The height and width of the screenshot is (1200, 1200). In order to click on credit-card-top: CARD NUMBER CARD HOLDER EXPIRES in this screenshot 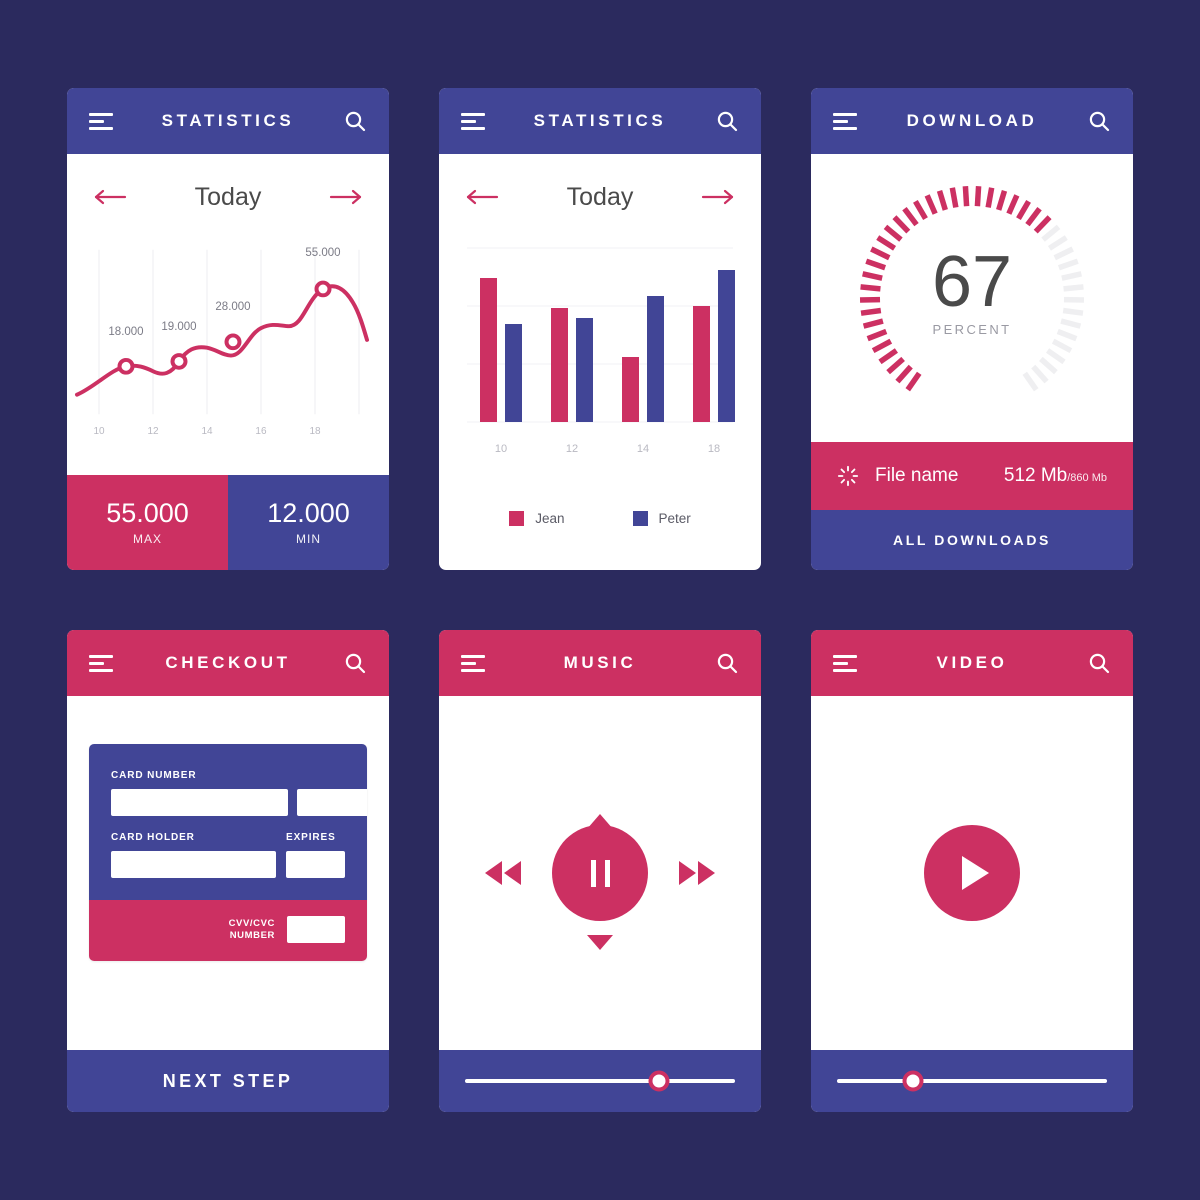, I will do `click(228, 822)`.